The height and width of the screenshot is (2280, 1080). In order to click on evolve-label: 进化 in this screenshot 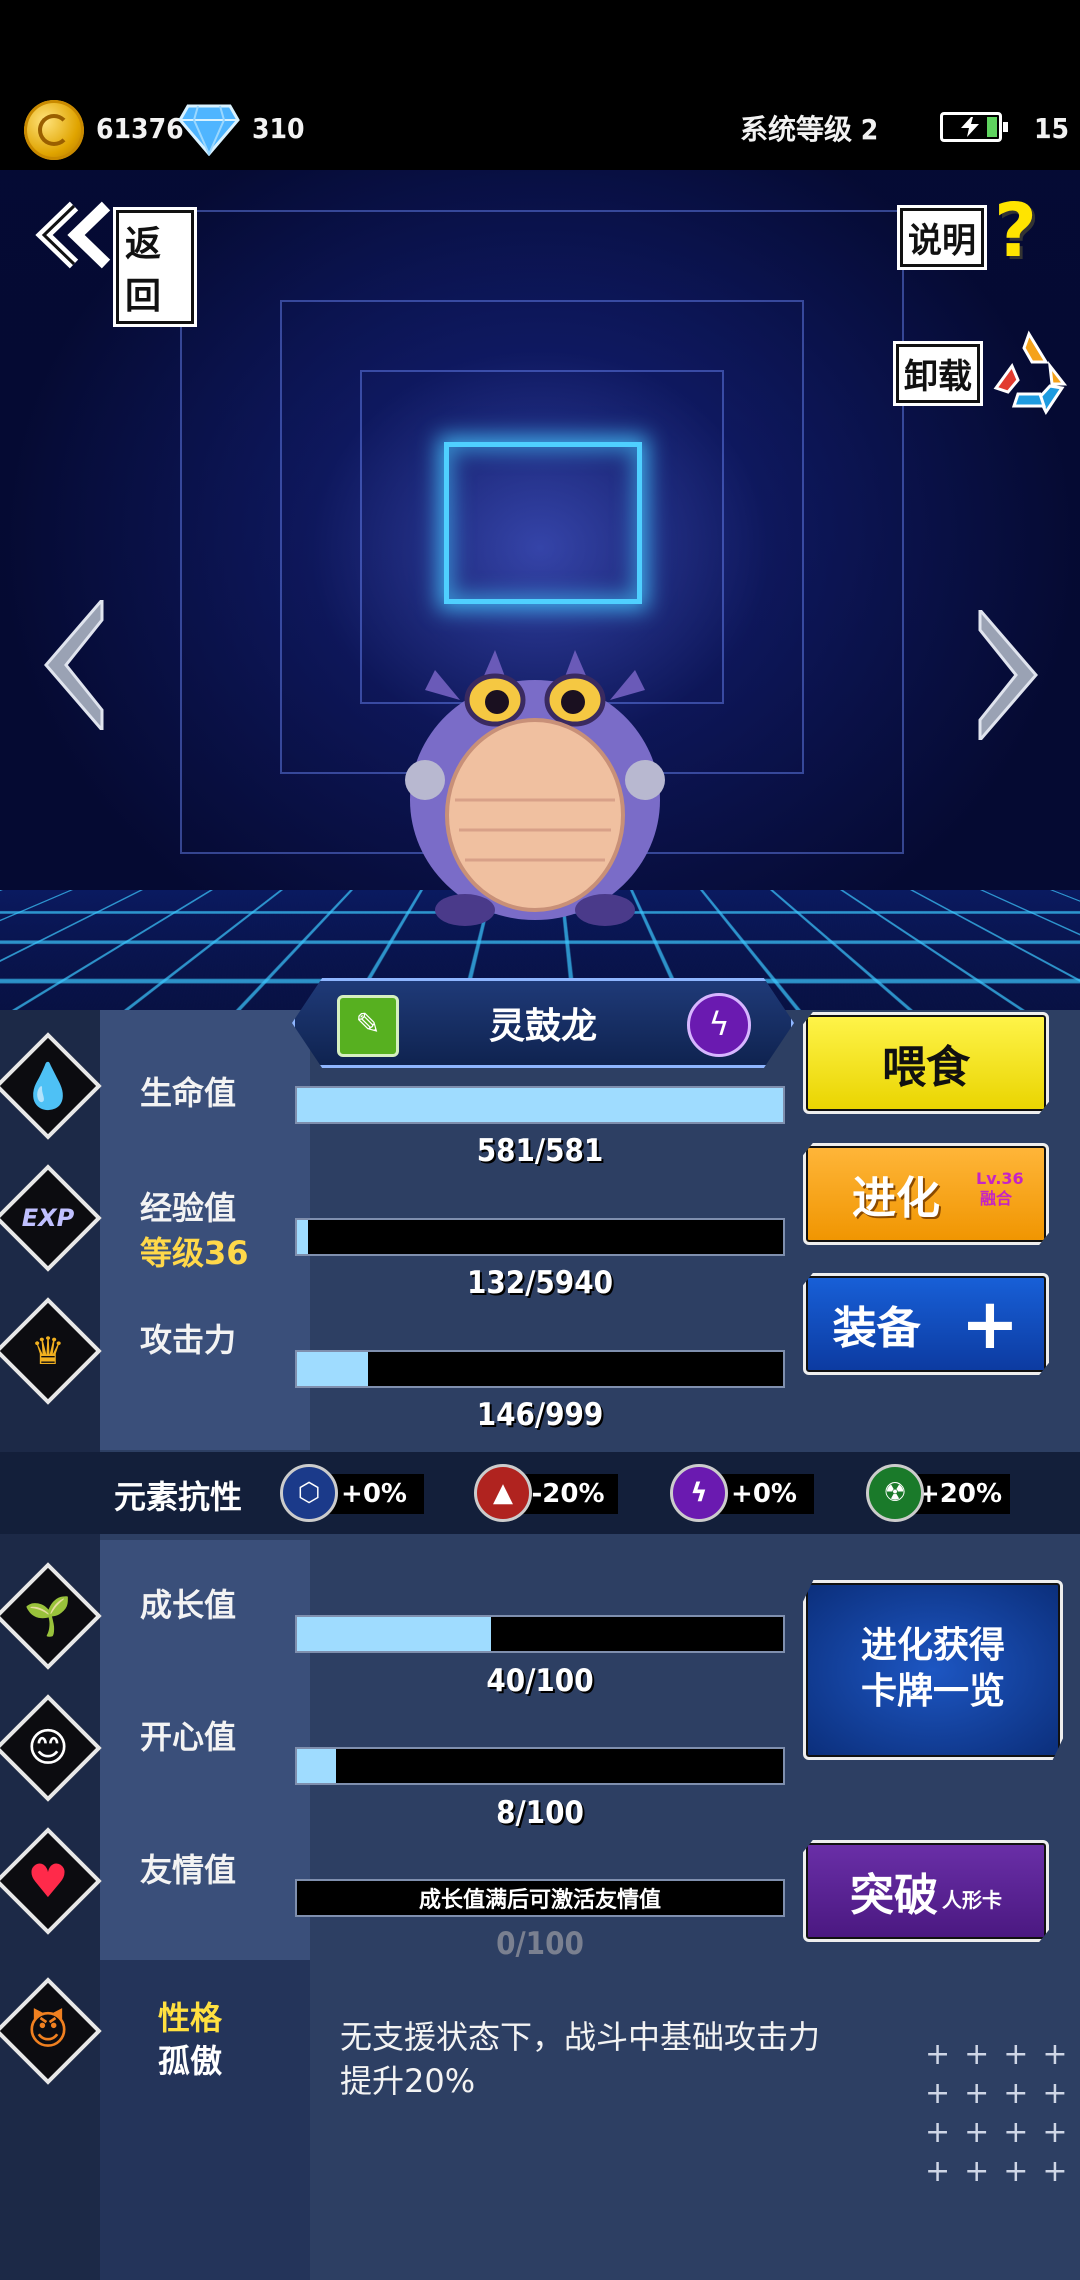, I will do `click(896, 1194)`.